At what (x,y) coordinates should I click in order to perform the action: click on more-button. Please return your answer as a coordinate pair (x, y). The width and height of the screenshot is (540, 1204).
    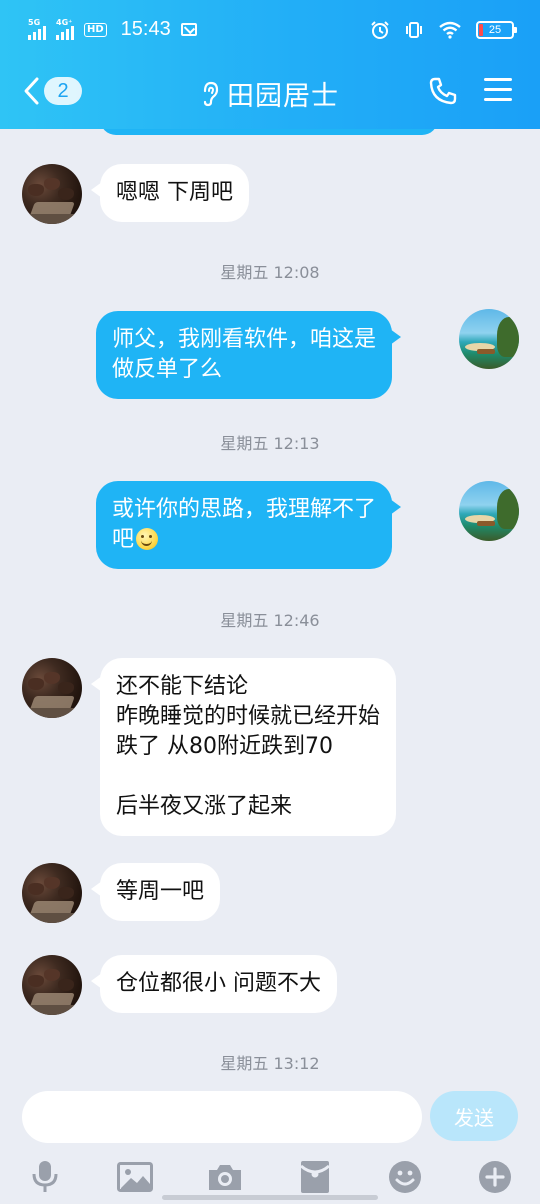
    Looking at the image, I should click on (495, 1177).